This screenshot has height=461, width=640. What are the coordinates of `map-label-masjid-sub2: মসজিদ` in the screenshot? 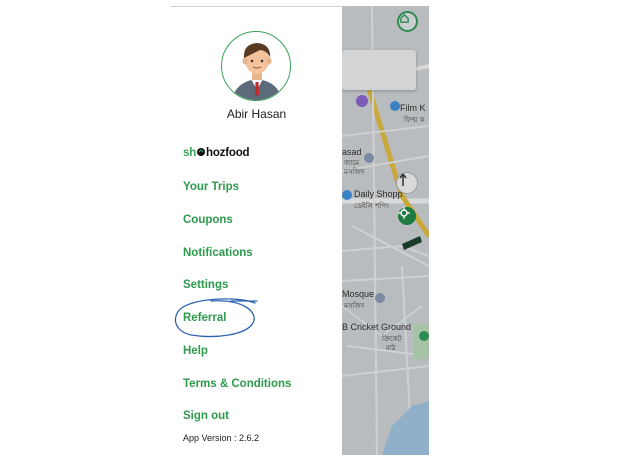 It's located at (354, 172).